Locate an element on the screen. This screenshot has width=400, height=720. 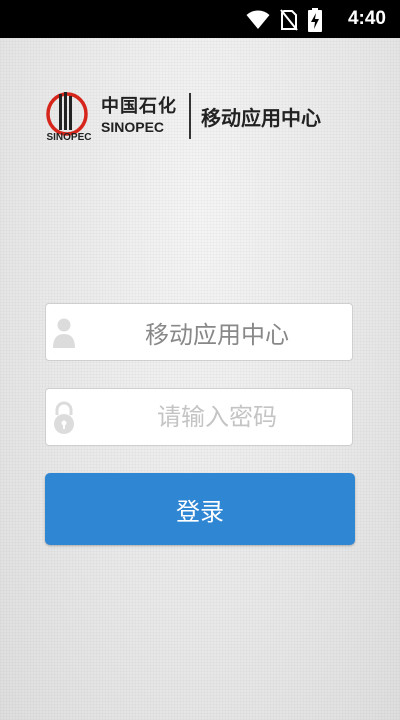
header: SINOPEC 中国石化 SINOPEC 移动应用中心 is located at coordinates (183, 116).